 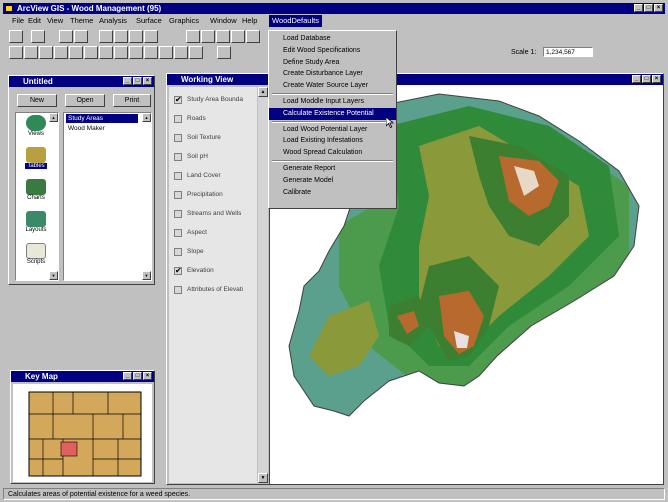 I want to click on pointer-tool, so click(x=16, y=52).